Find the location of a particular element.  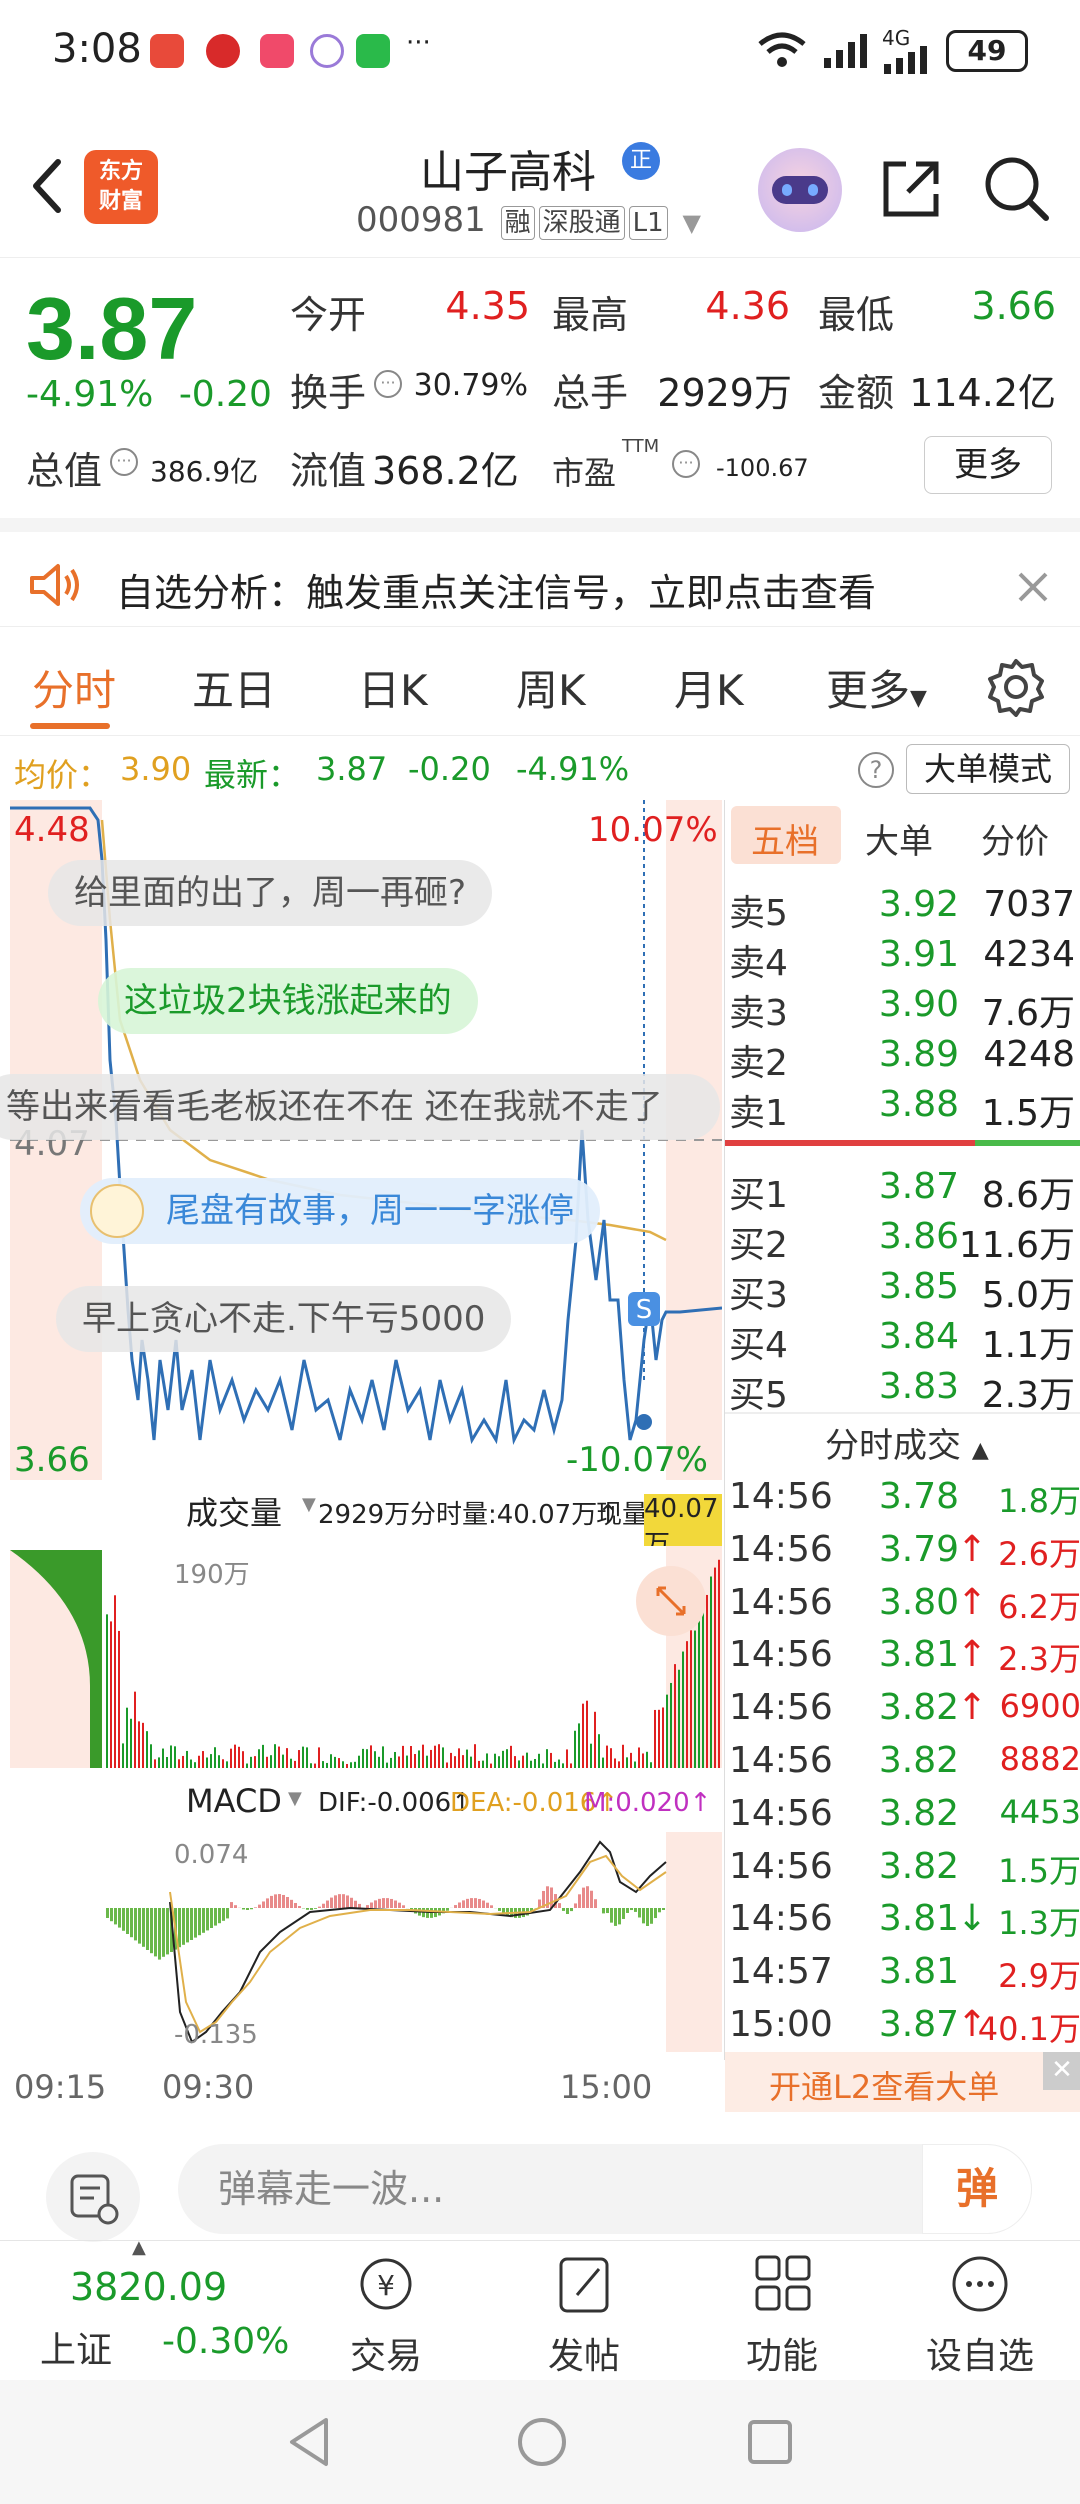

stock-code-line: 000981 融深股通 L1 ▼ is located at coordinates (528, 220).